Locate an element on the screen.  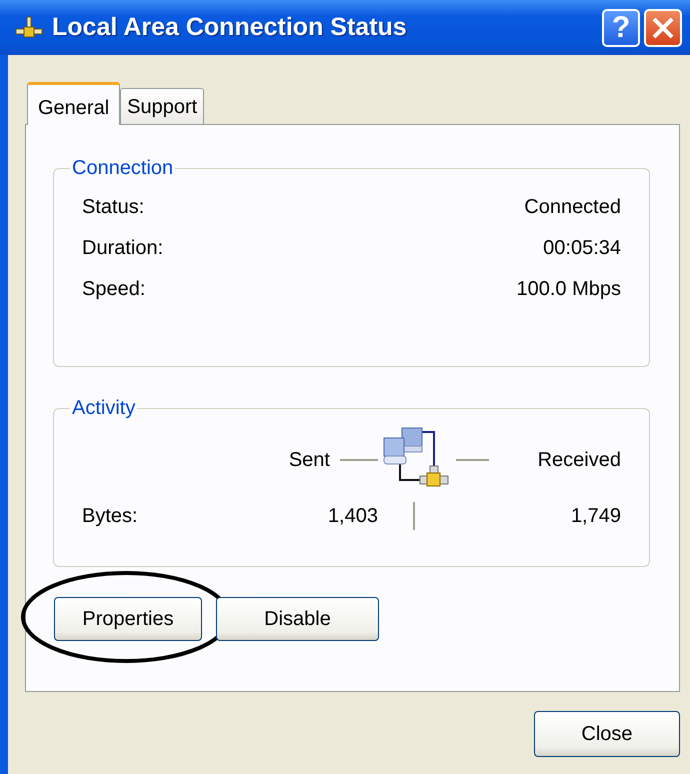
field-value: 00:05:34 is located at coordinates (582, 248).